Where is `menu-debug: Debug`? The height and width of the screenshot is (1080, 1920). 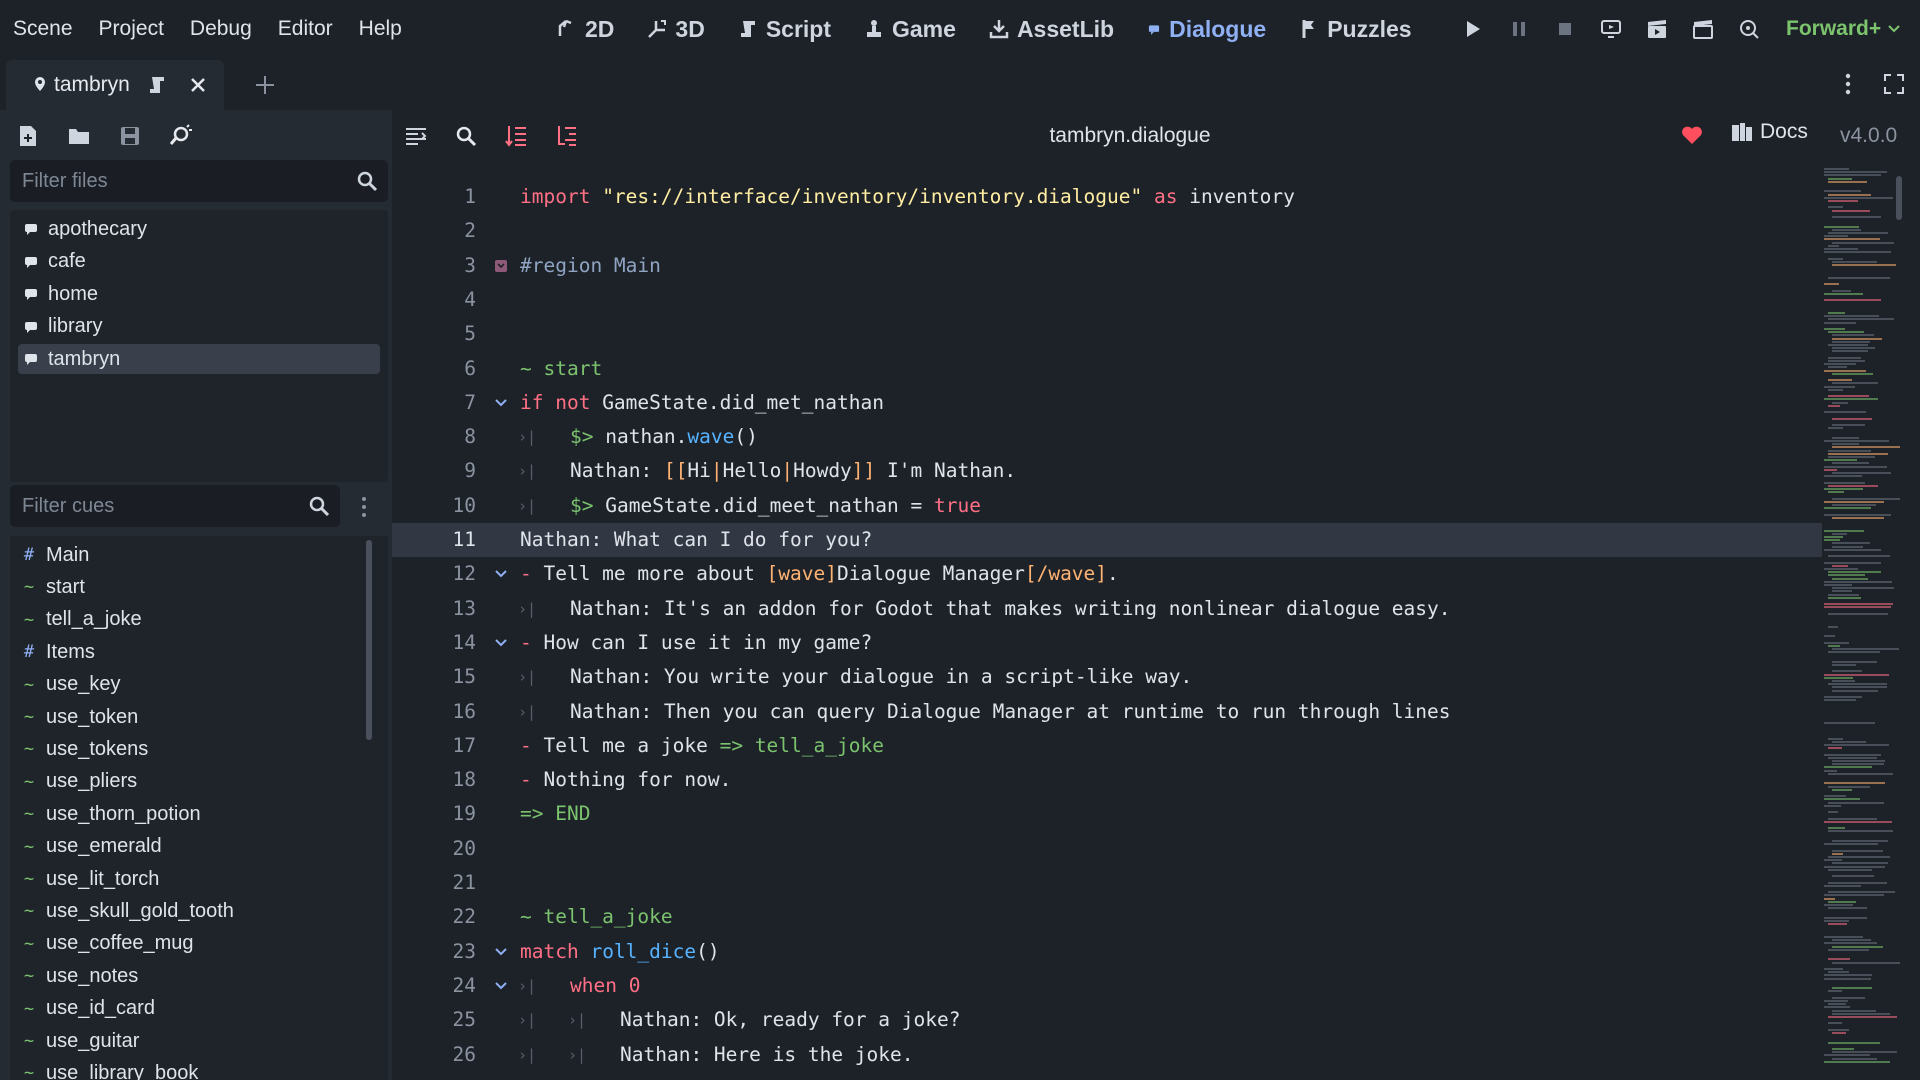
menu-debug: Debug is located at coordinates (221, 29).